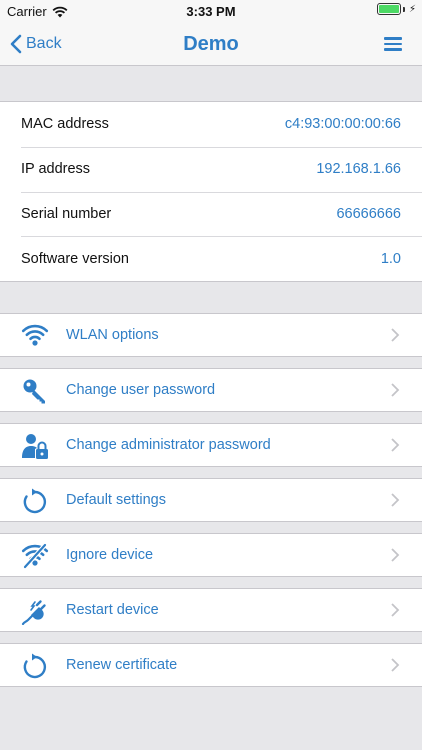 This screenshot has width=422, height=750. What do you see at coordinates (34, 391) in the screenshot?
I see `key-icon` at bounding box center [34, 391].